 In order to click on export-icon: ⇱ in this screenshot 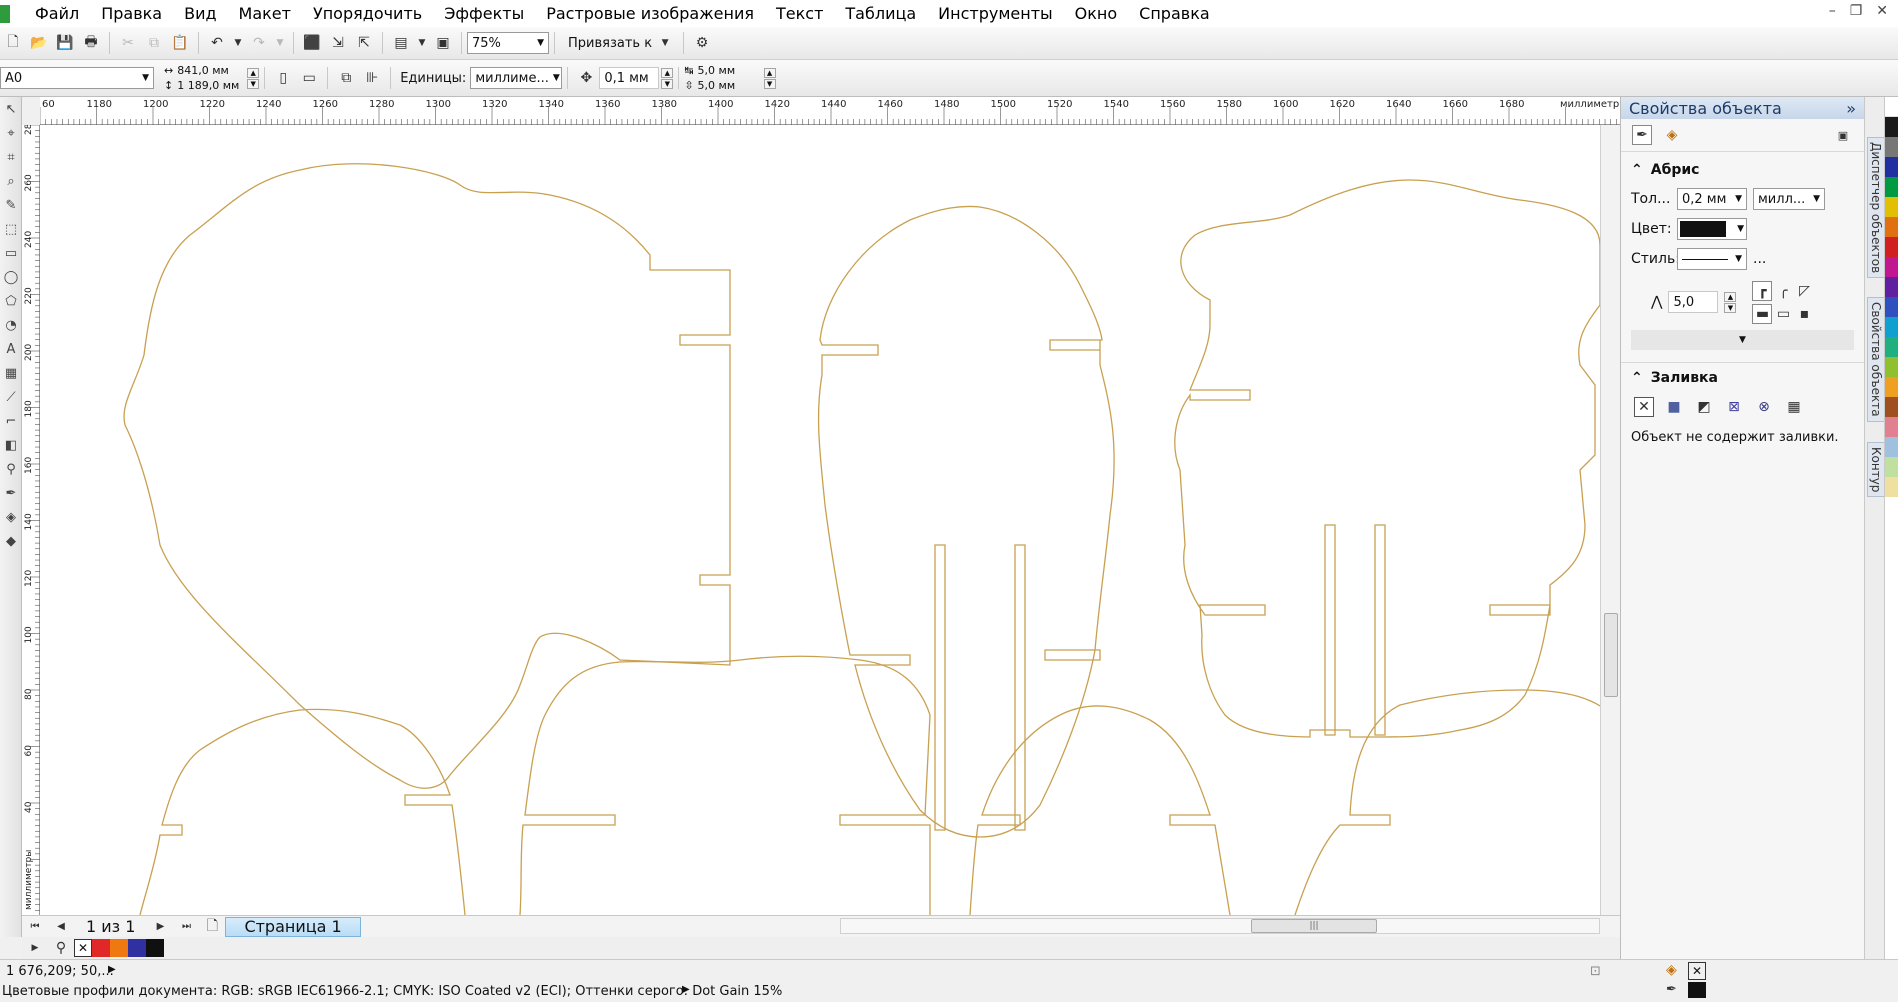, I will do `click(364, 43)`.